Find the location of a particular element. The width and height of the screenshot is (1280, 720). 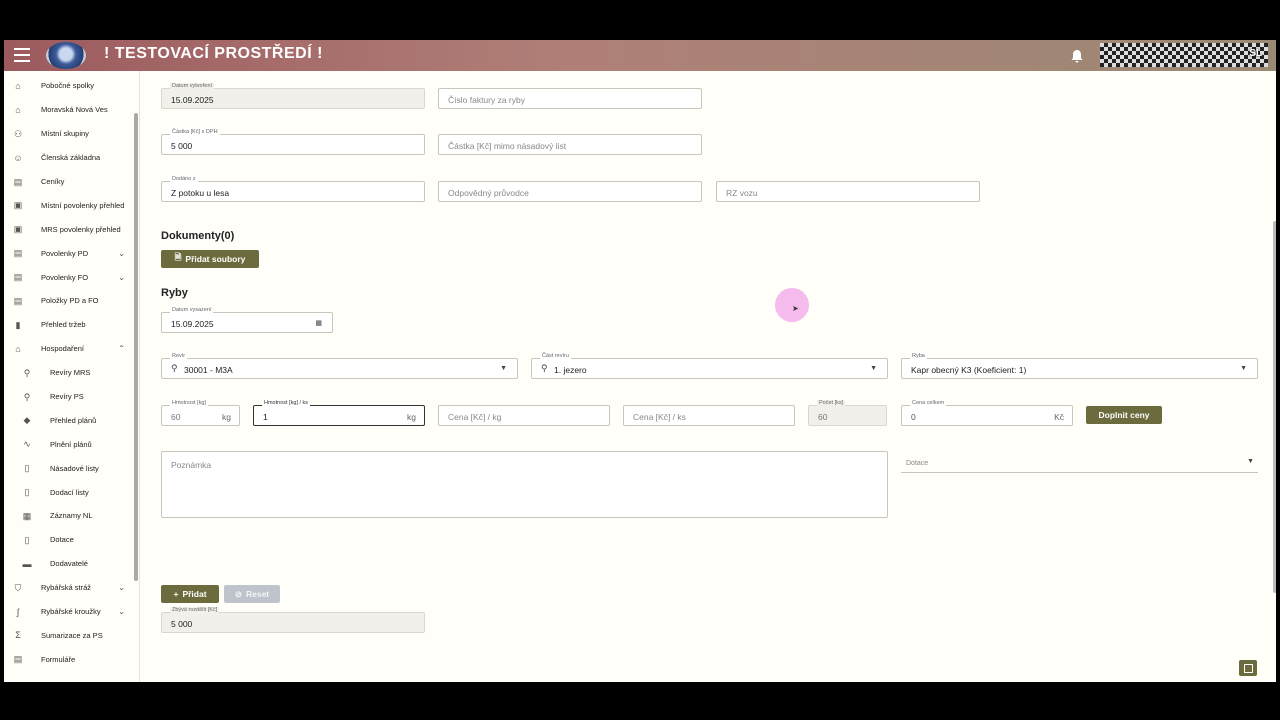

rz-vozu-input: RZ vozu is located at coordinates (848, 191).